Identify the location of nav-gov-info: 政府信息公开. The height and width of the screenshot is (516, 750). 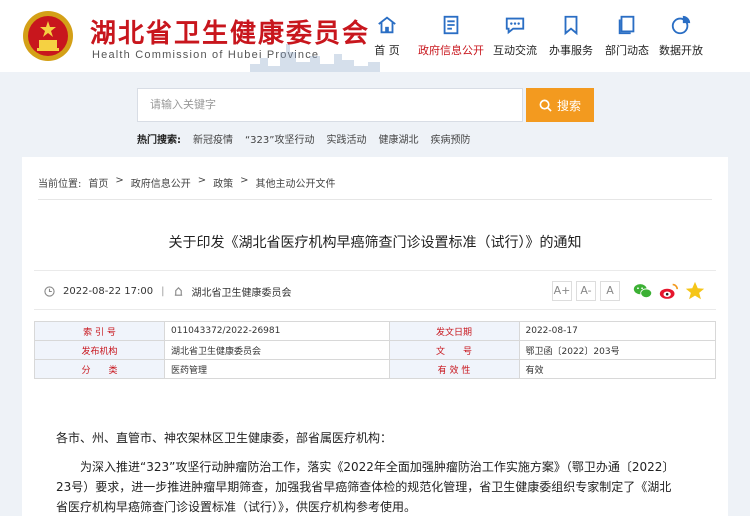
(451, 36).